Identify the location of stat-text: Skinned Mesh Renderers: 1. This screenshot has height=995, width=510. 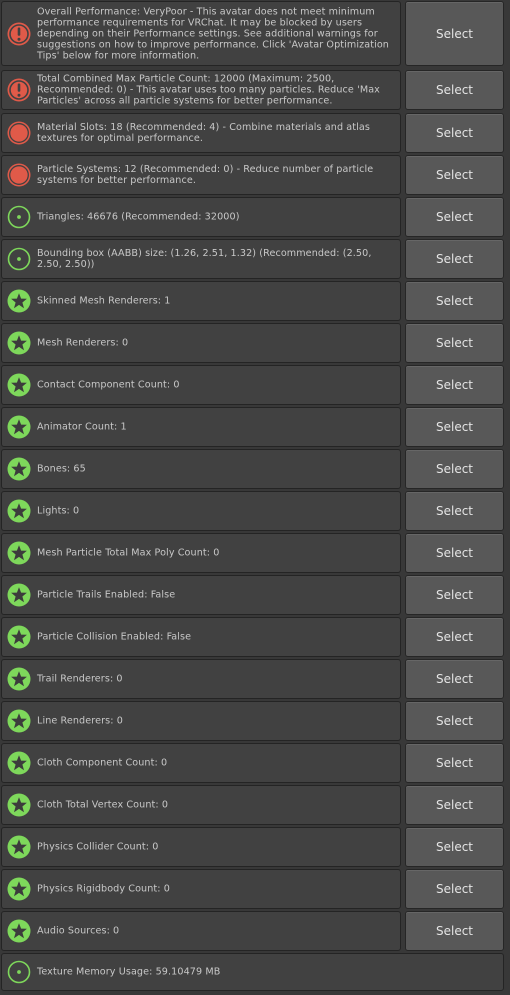
(104, 301).